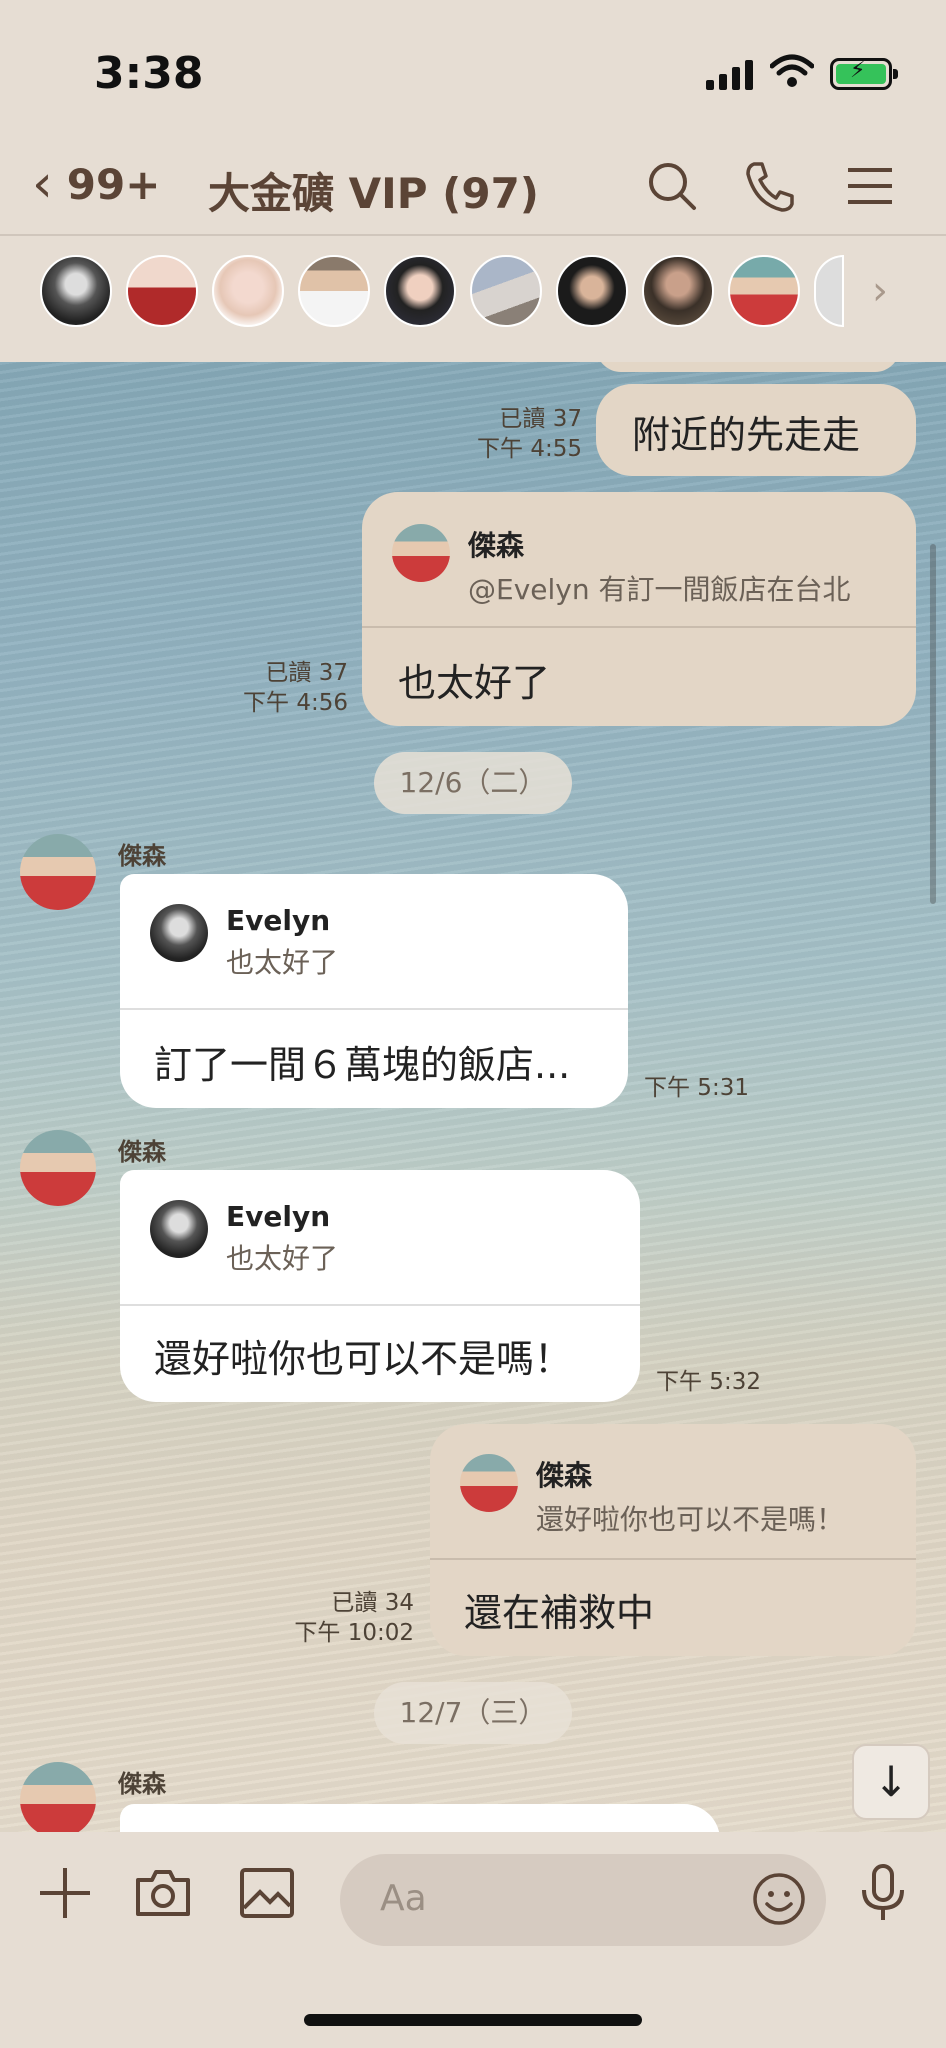 The height and width of the screenshot is (2048, 946). What do you see at coordinates (373, 193) in the screenshot?
I see `chat-title: 大金礦 VIP (97)` at bounding box center [373, 193].